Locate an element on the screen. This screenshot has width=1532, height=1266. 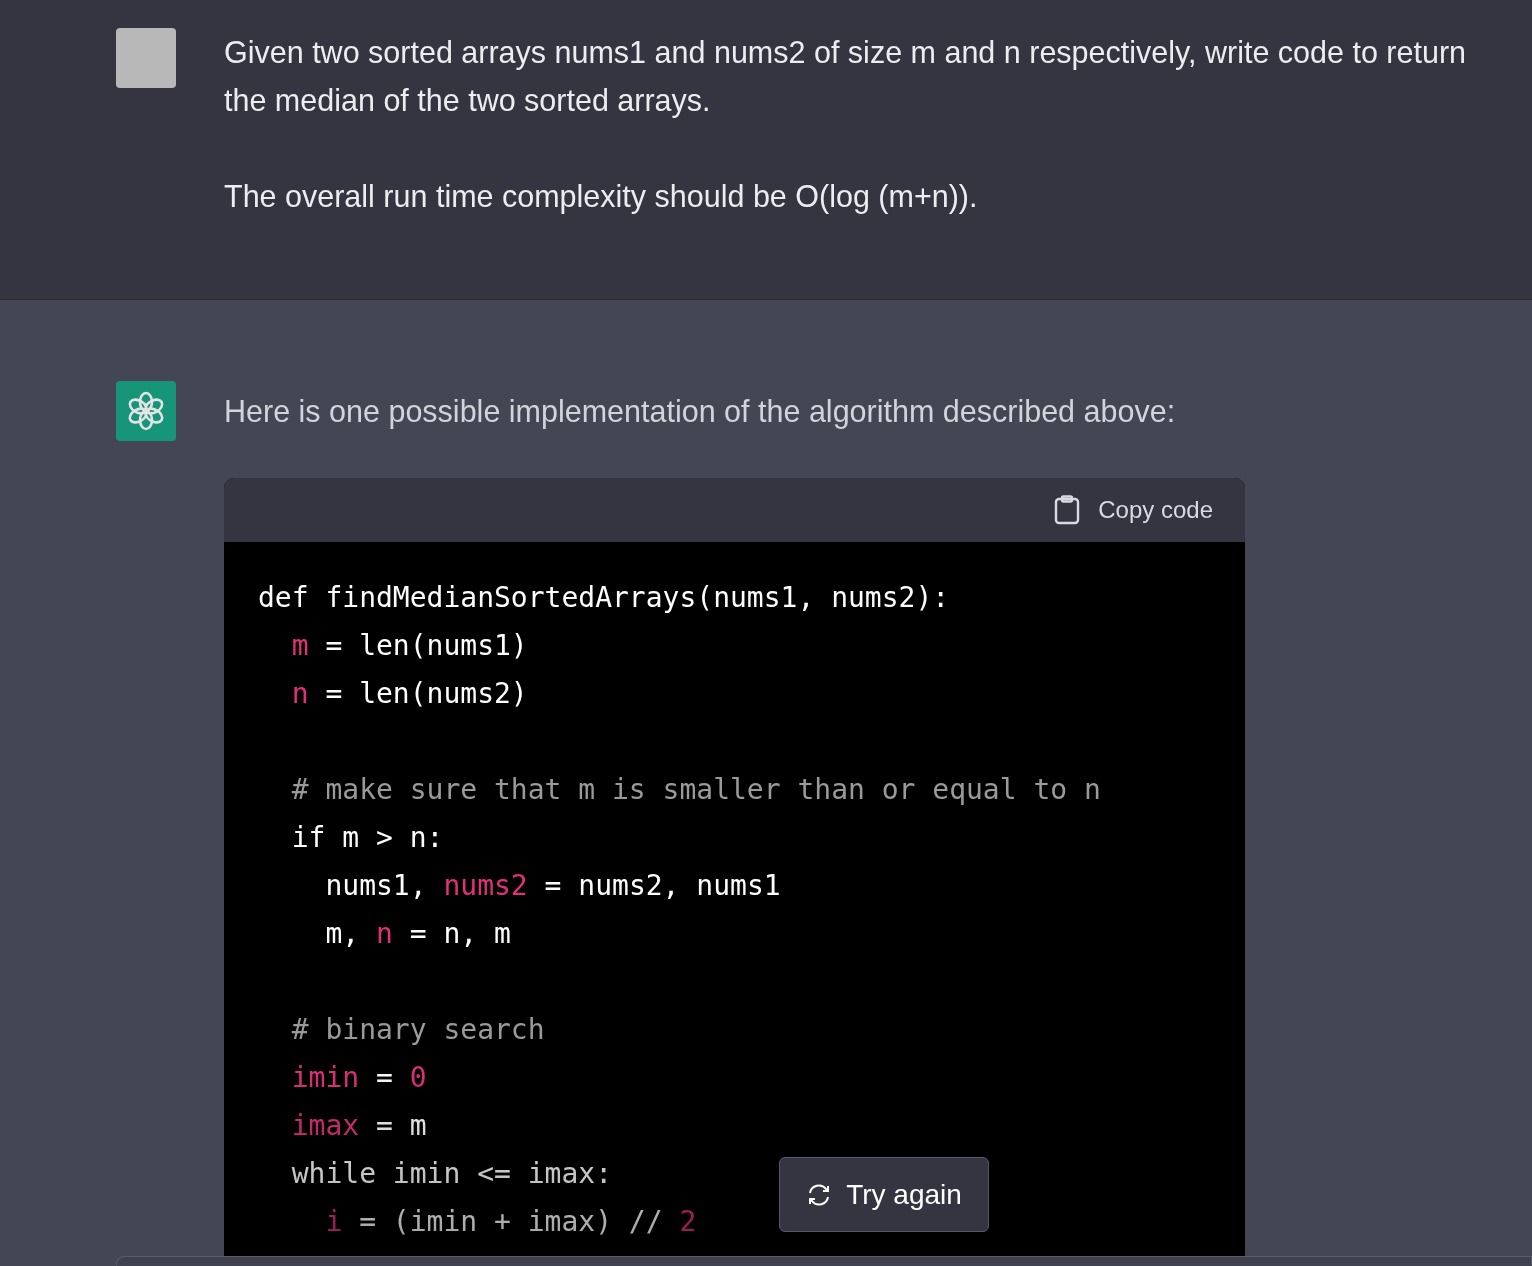
code-line: m = len(nums1) is located at coordinates (409, 646).